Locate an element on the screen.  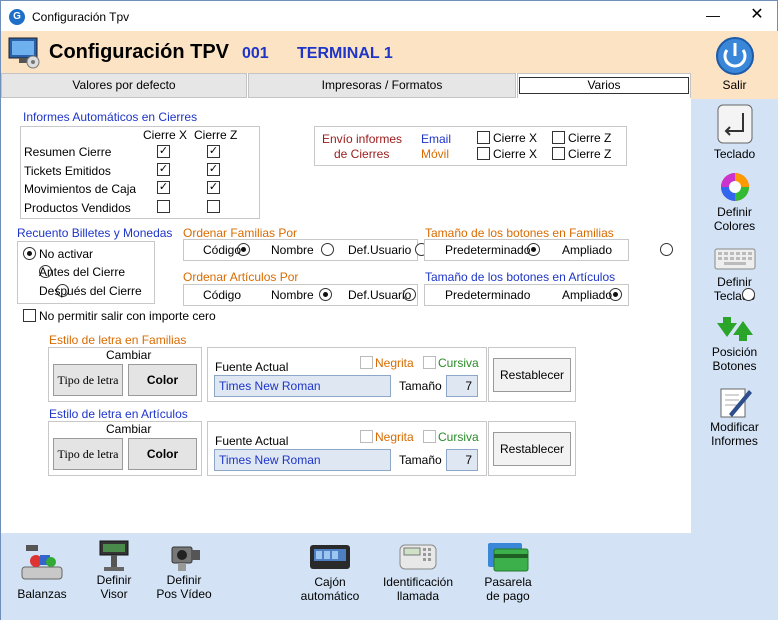
ordenar-familias-title: Ordenar Familias Por is located at coordinates (240, 233).